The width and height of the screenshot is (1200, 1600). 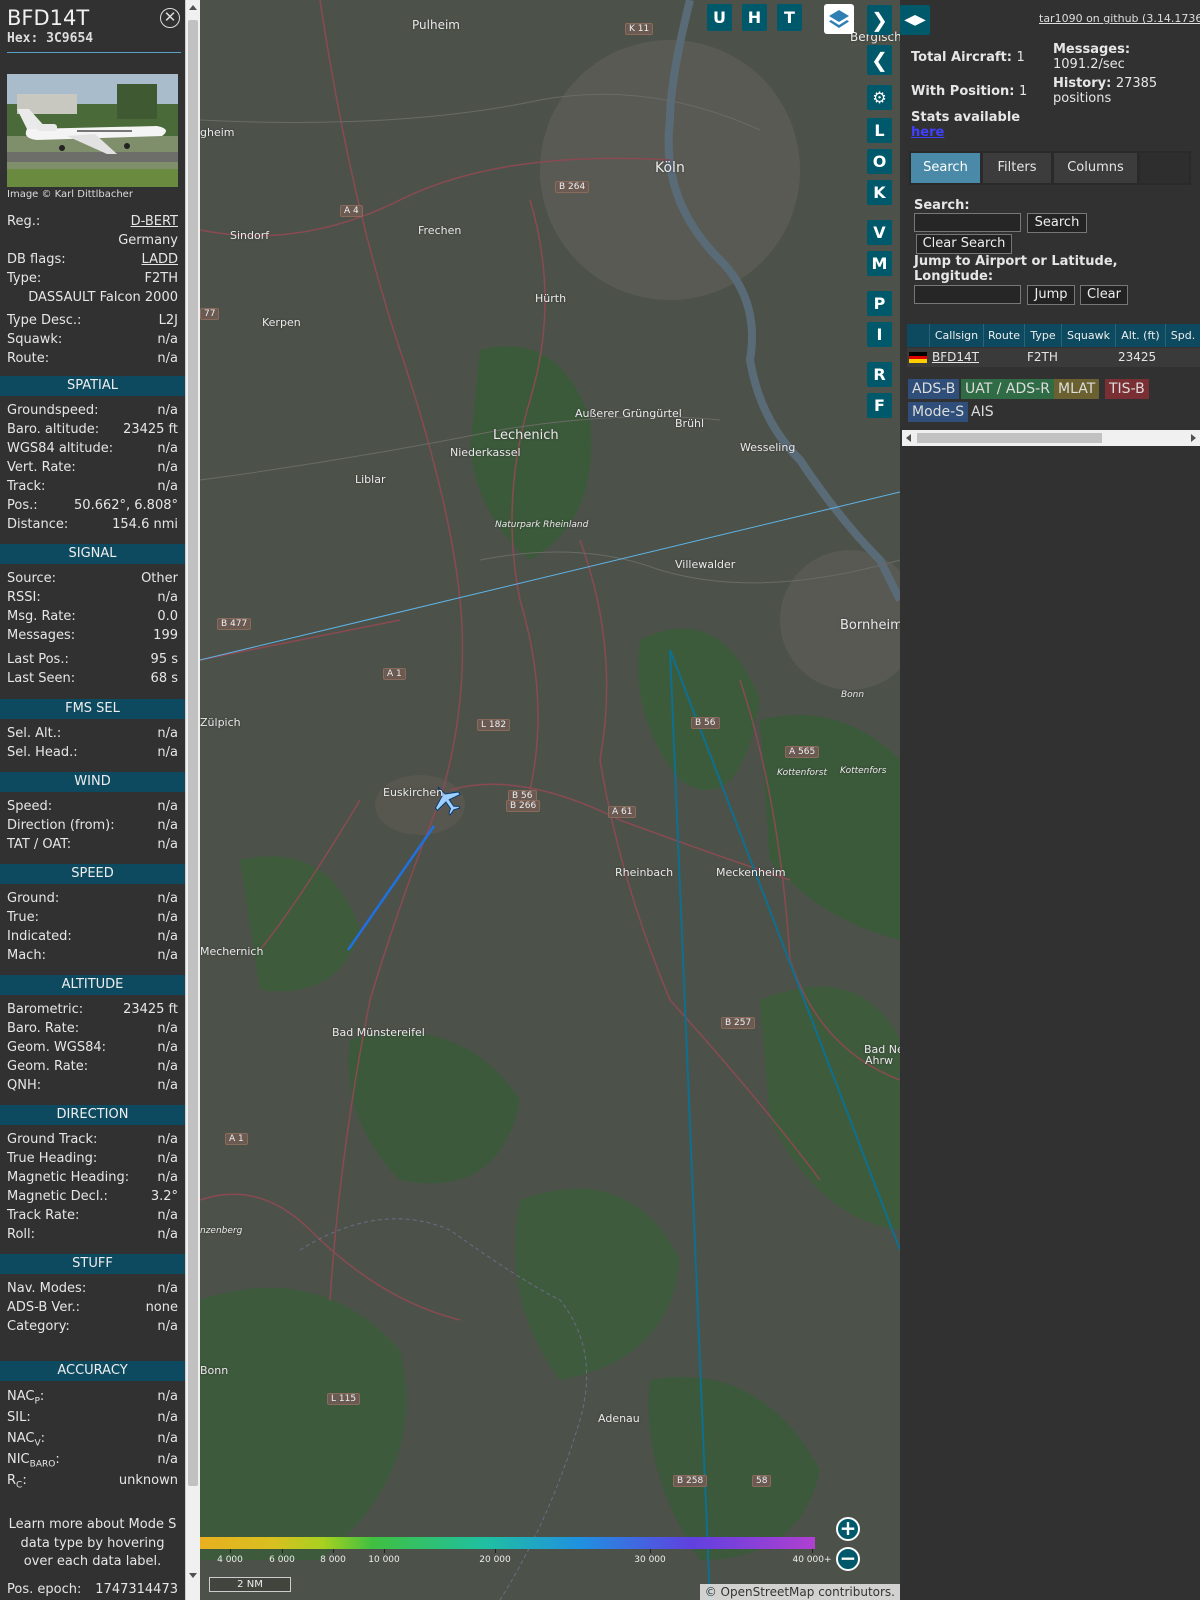 What do you see at coordinates (47, 1068) in the screenshot?
I see `altitude-label: Geom. Rate:` at bounding box center [47, 1068].